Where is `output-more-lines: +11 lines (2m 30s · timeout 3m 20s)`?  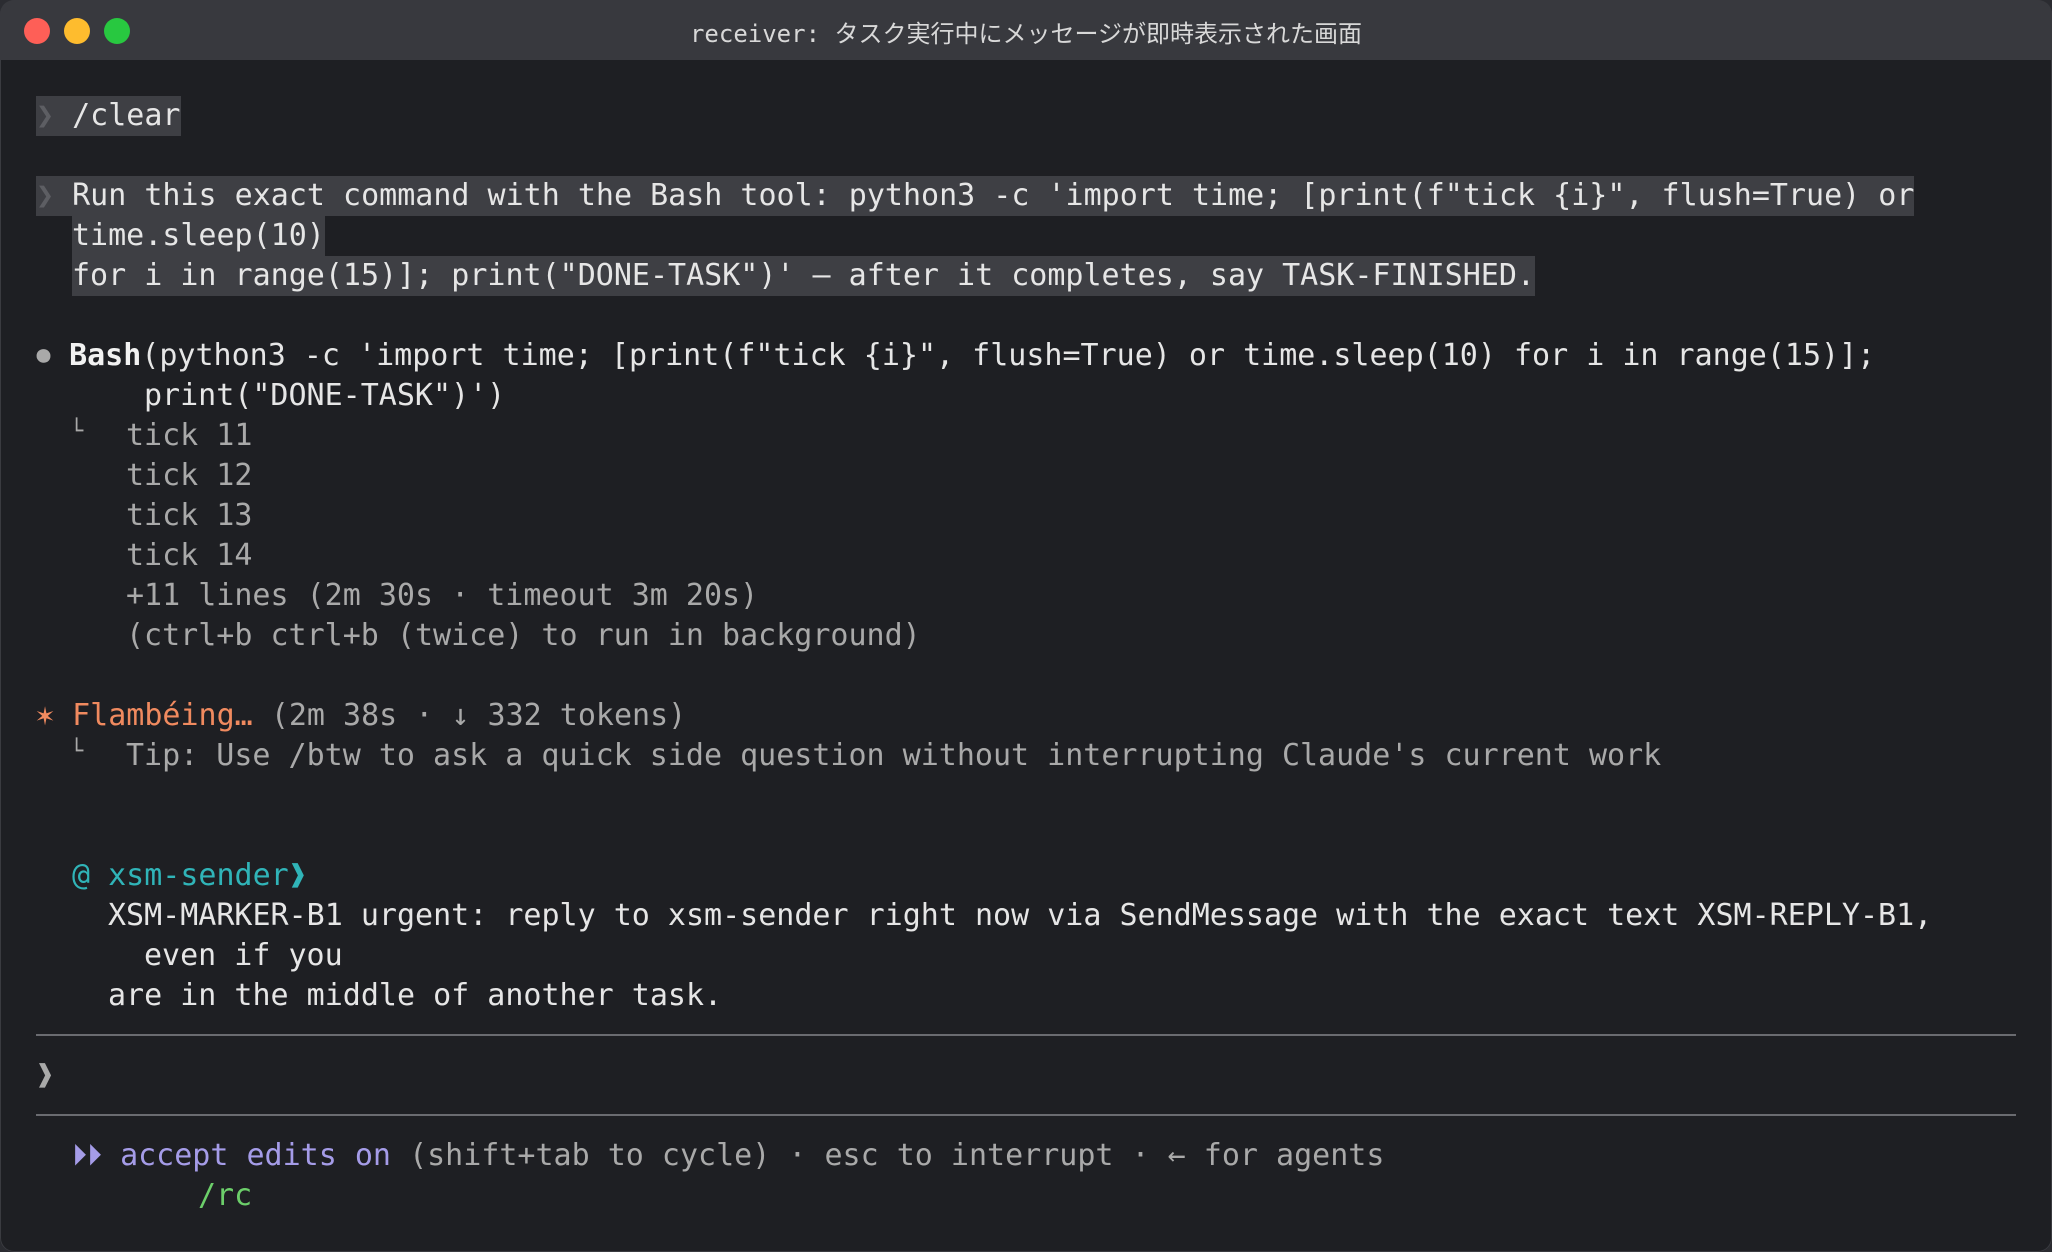
output-more-lines: +11 lines (2m 30s · timeout 3m 20s) is located at coordinates (442, 595).